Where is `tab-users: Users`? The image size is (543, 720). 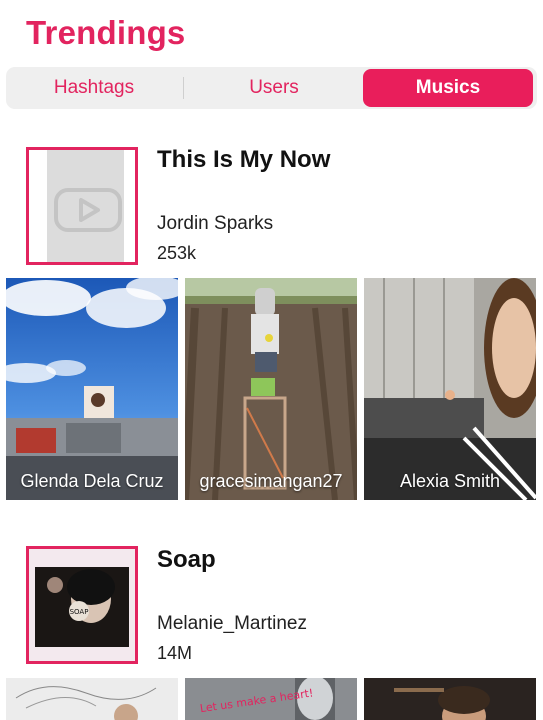 tab-users: Users is located at coordinates (274, 88).